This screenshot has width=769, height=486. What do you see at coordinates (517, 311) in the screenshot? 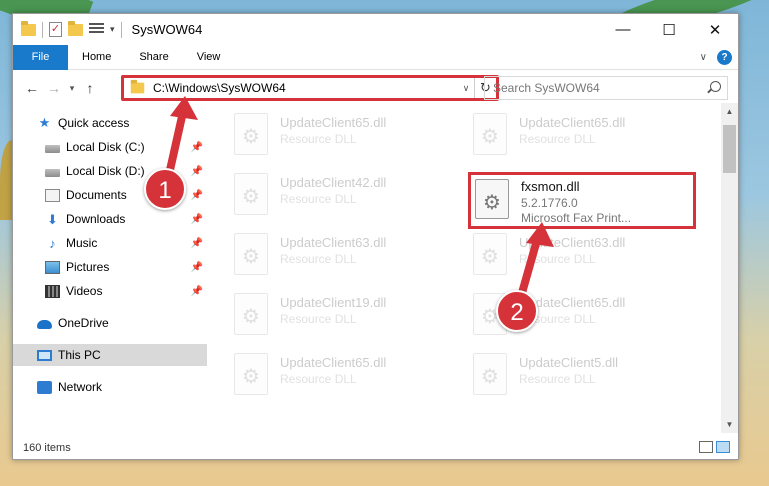
I see `callout-badge-2: 2` at bounding box center [517, 311].